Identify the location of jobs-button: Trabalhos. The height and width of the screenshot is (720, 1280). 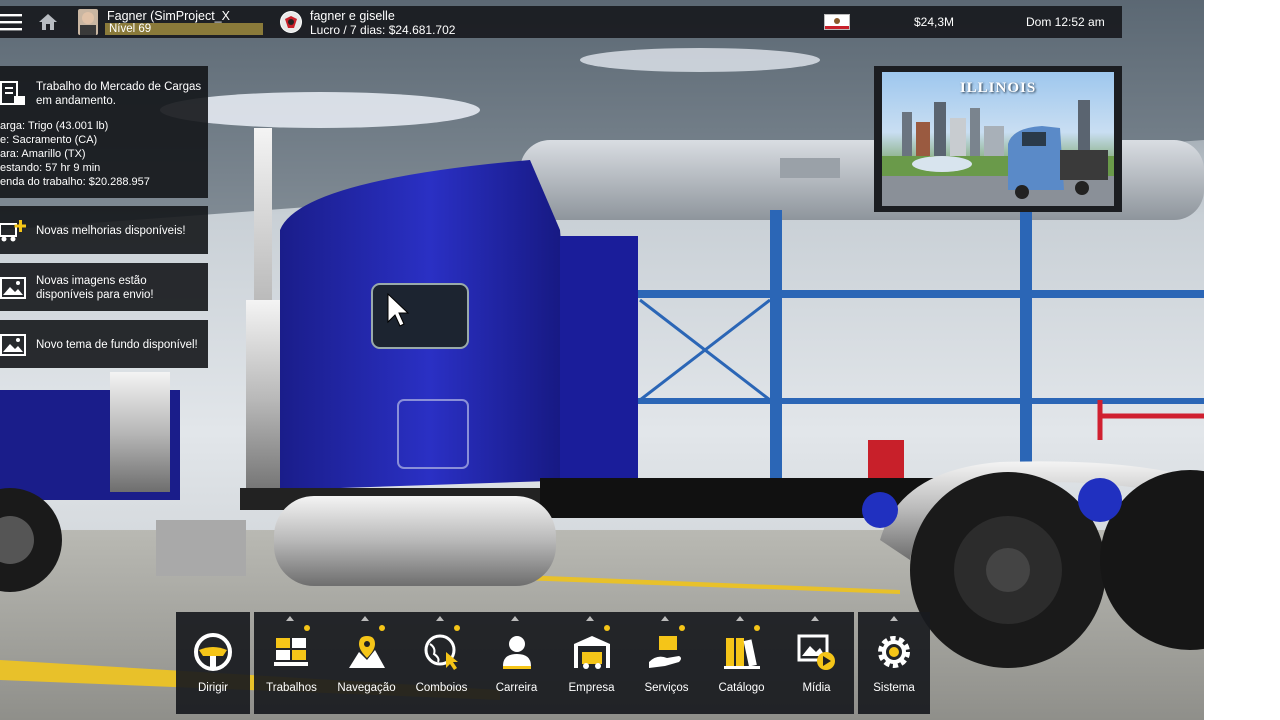
(291, 663).